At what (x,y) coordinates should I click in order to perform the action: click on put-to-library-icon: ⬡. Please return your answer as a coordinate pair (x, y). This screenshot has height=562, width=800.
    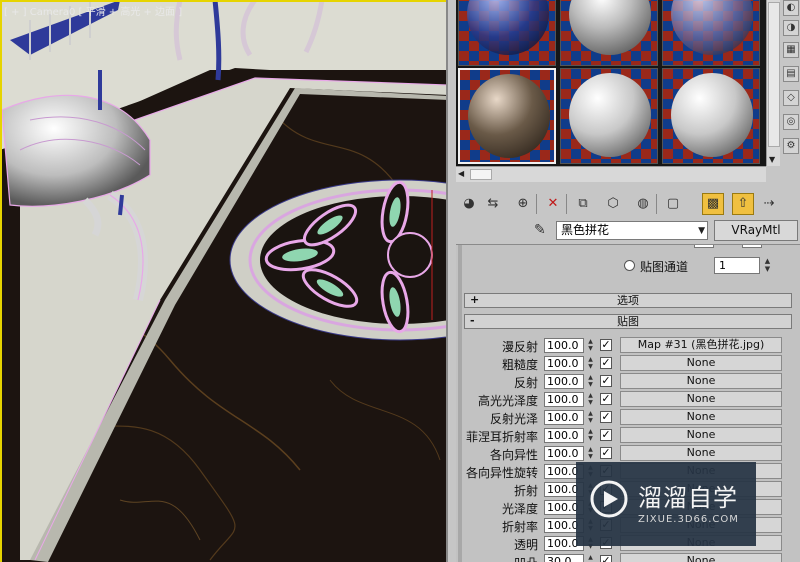
    Looking at the image, I should click on (613, 204).